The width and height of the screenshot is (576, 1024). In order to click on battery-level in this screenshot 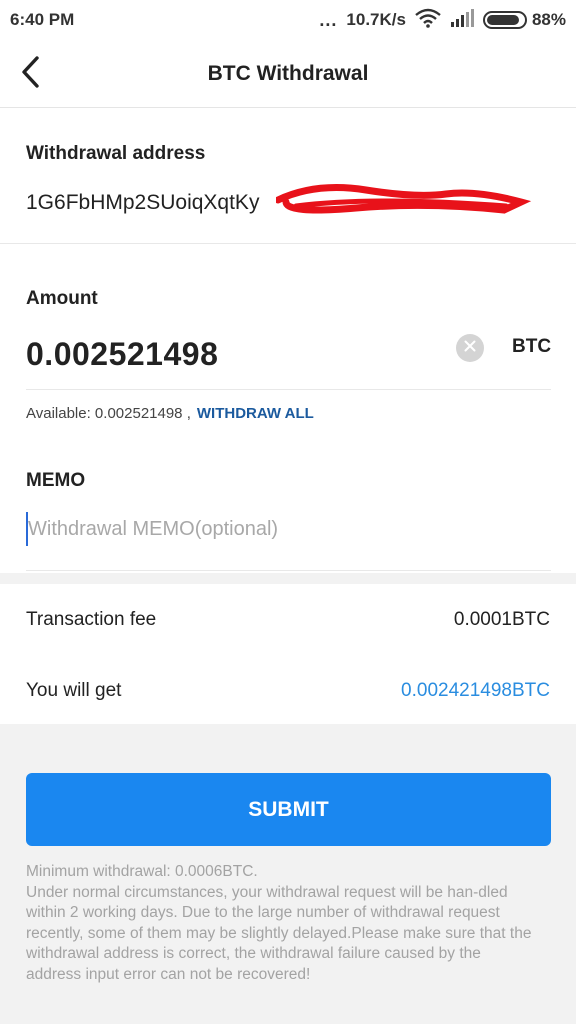, I will do `click(502, 20)`.